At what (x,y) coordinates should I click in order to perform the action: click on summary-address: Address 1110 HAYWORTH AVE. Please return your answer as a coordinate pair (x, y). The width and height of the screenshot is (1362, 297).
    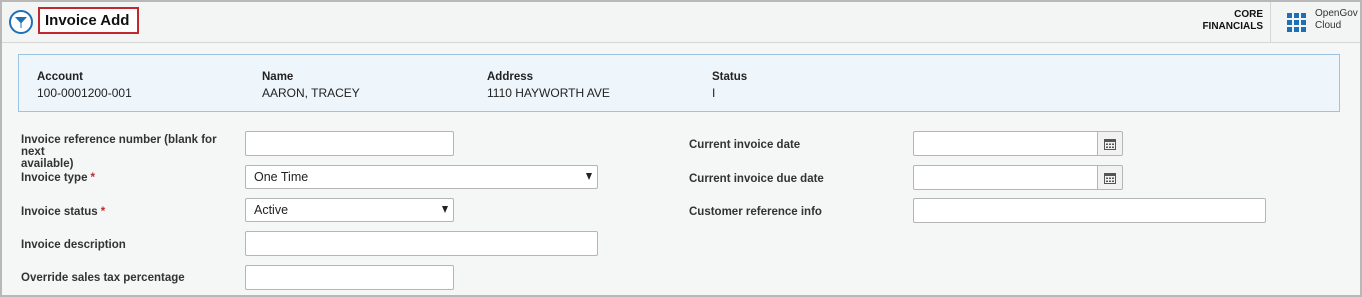
    Looking at the image, I should click on (548, 85).